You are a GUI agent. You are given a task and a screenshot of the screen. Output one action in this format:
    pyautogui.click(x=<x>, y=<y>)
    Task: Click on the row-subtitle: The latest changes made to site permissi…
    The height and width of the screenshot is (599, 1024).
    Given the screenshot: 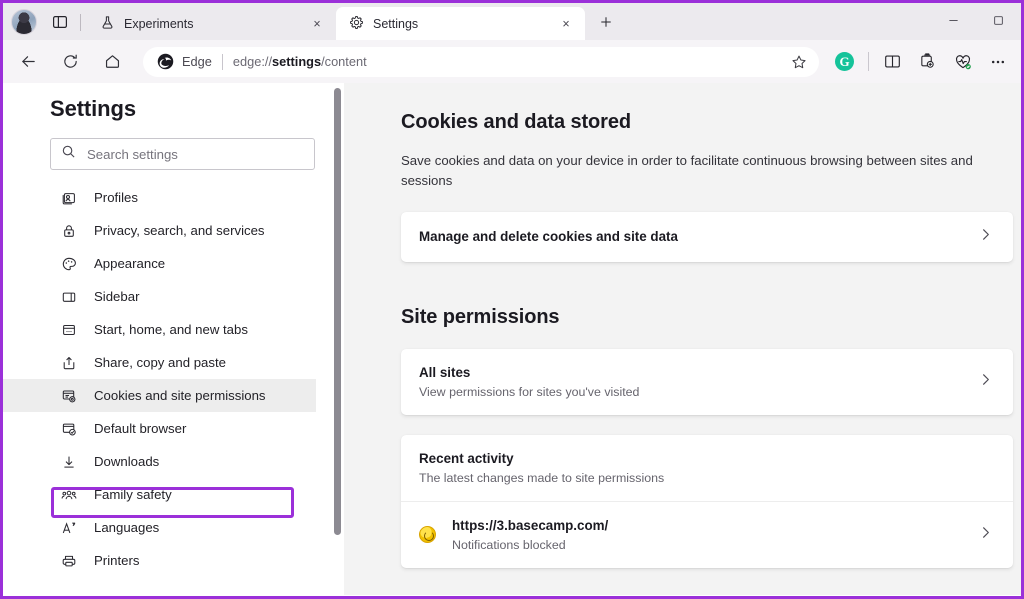 What is the action you would take?
    pyautogui.click(x=542, y=477)
    